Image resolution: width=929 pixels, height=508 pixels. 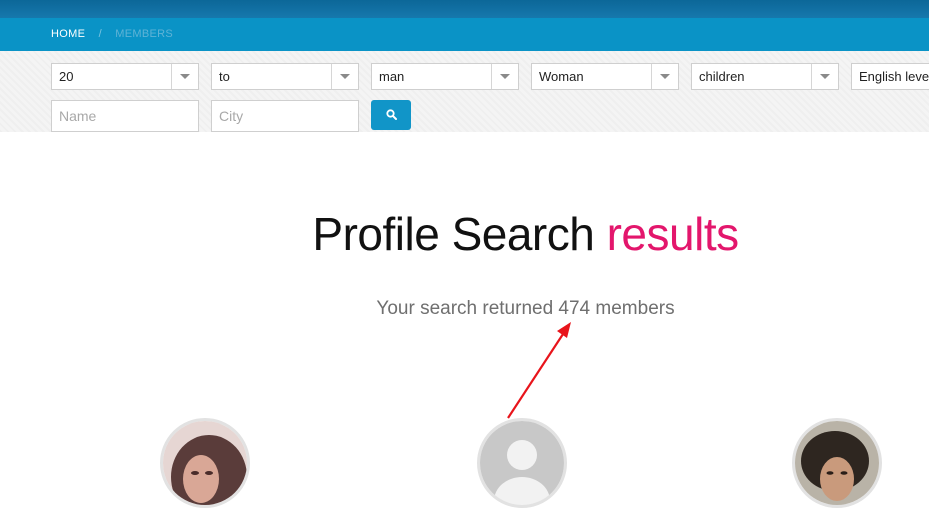 I want to click on member-avatar-placeholder, so click(x=522, y=463).